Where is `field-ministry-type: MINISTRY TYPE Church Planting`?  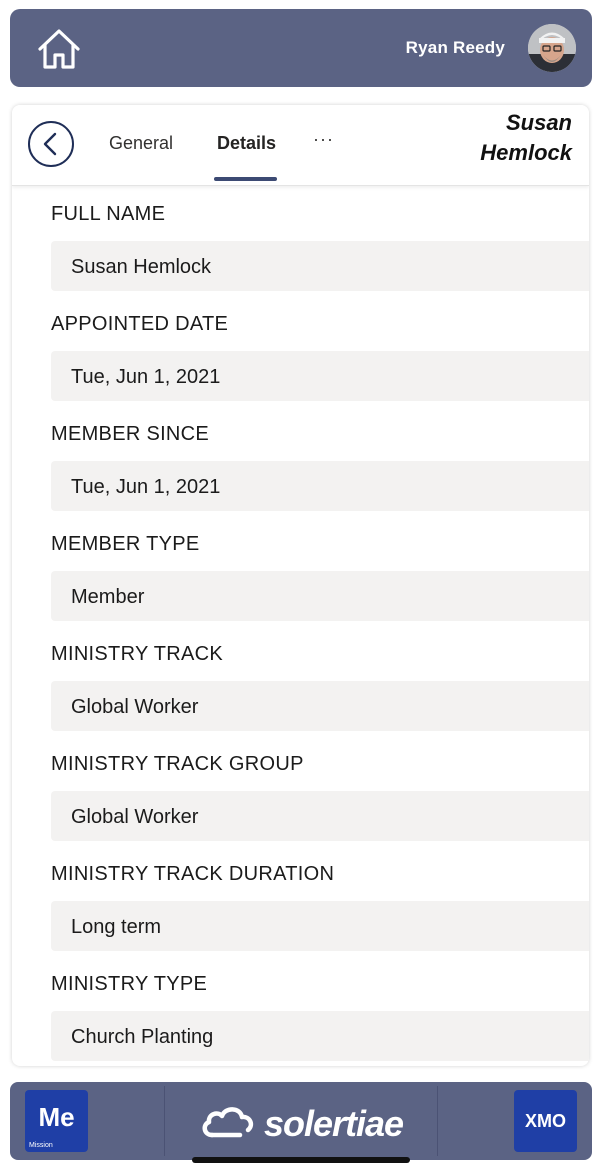
field-ministry-type: MINISTRY TYPE Church Planting is located at coordinates (320, 1019).